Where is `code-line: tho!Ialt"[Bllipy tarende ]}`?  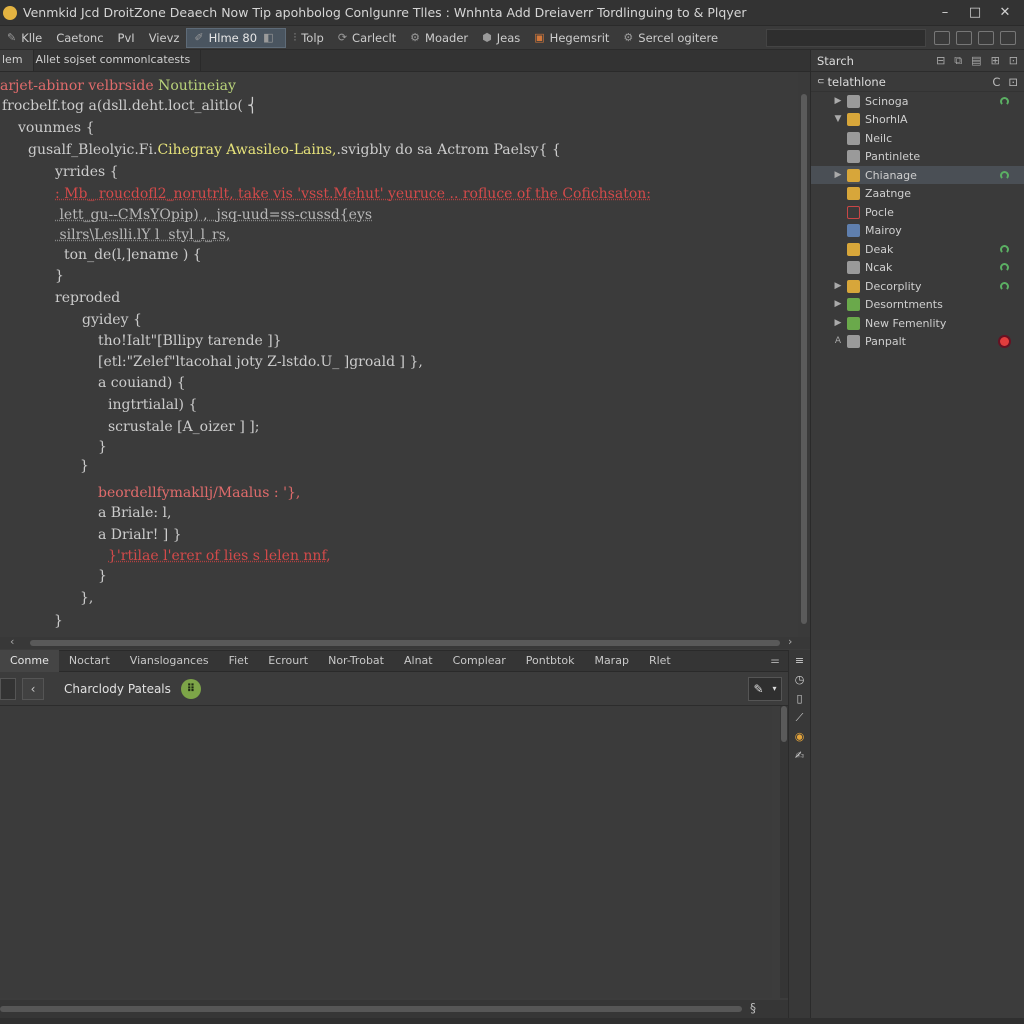
code-line: tho!Ialt"[Bllipy tarende ]} is located at coordinates (190, 341).